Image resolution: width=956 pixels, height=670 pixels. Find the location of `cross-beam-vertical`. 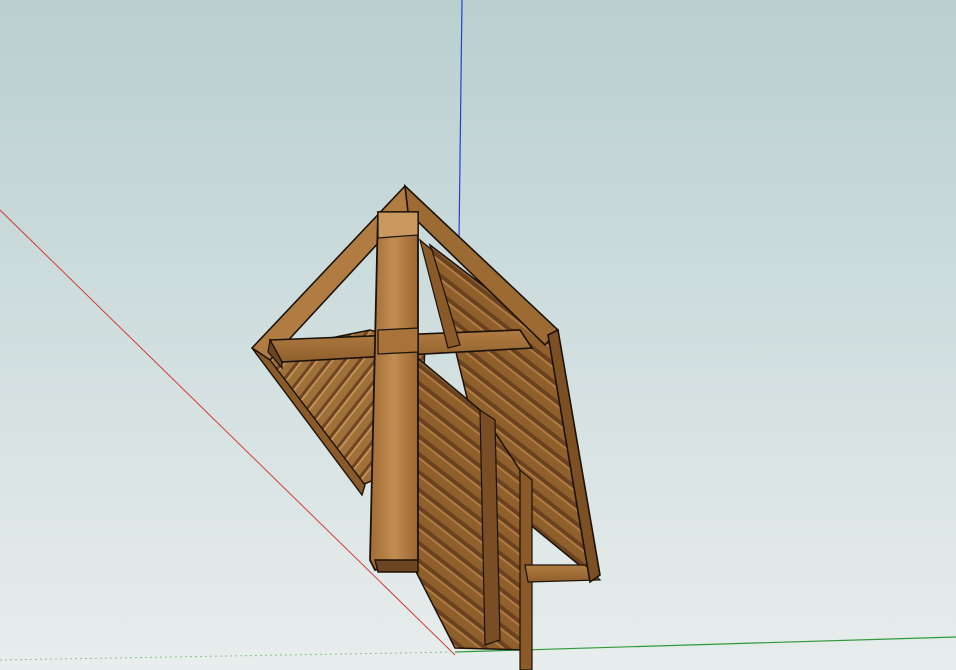

cross-beam-vertical is located at coordinates (394, 392).